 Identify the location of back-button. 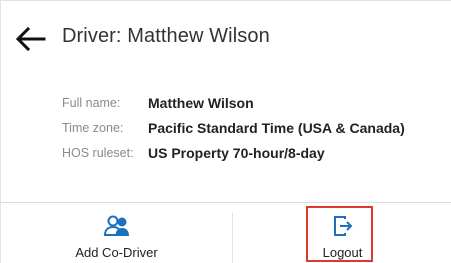
(30, 39).